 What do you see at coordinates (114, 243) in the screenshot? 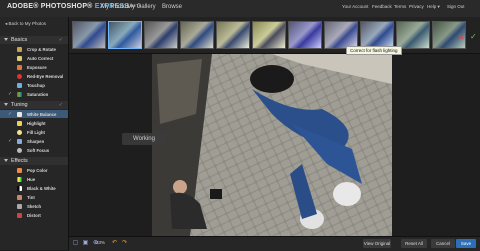
I see `undo-icon: ↶` at bounding box center [114, 243].